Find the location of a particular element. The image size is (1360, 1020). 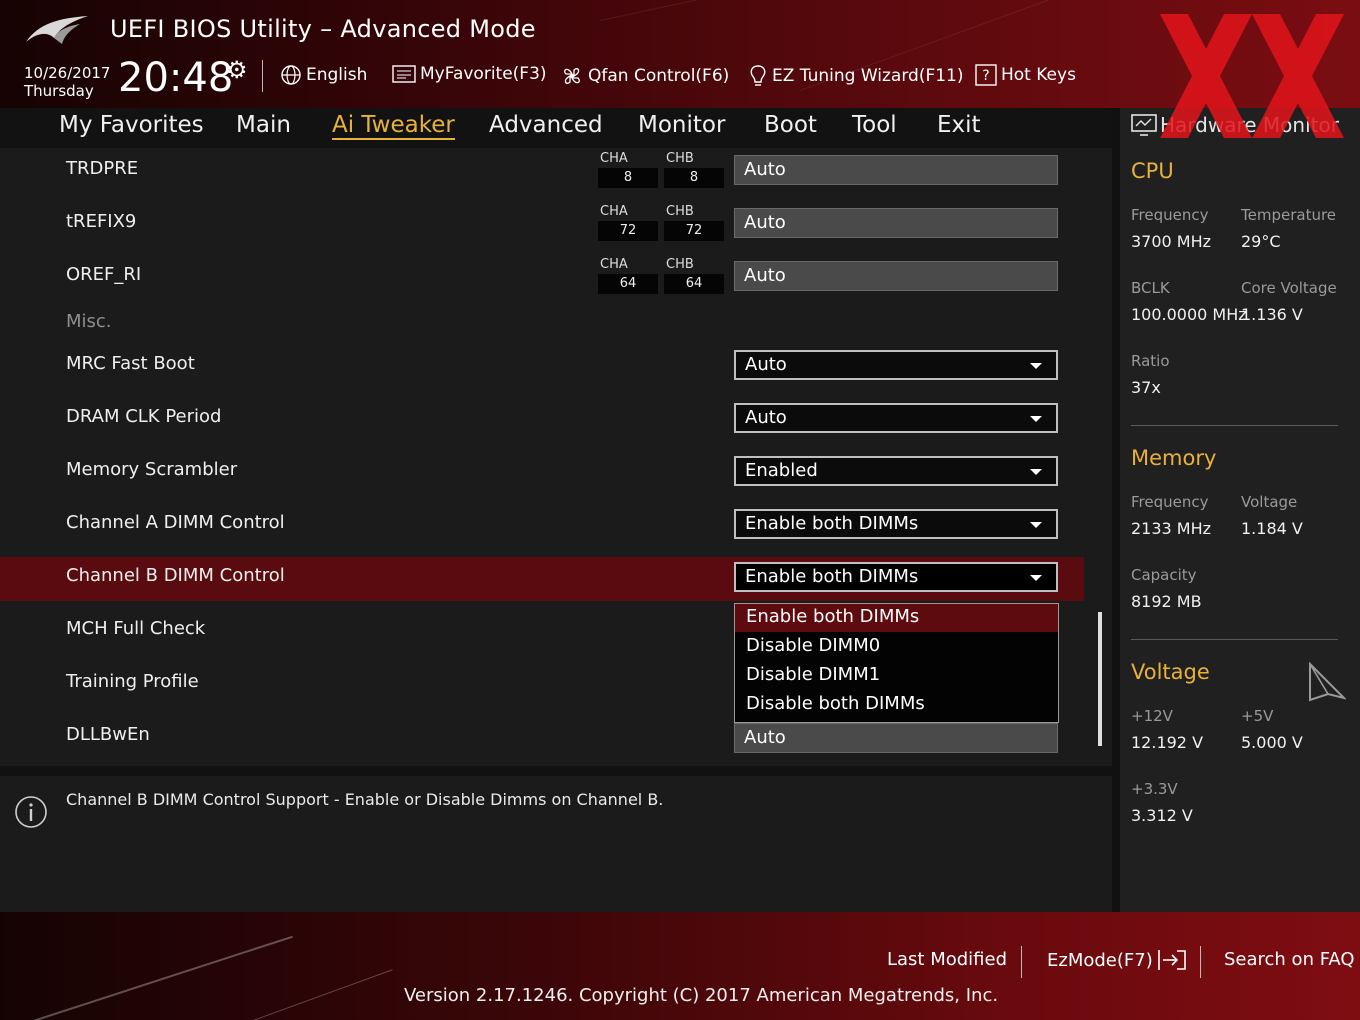

ez-tuning-label: EZ Tuning Wizard(F11) is located at coordinates (868, 76).